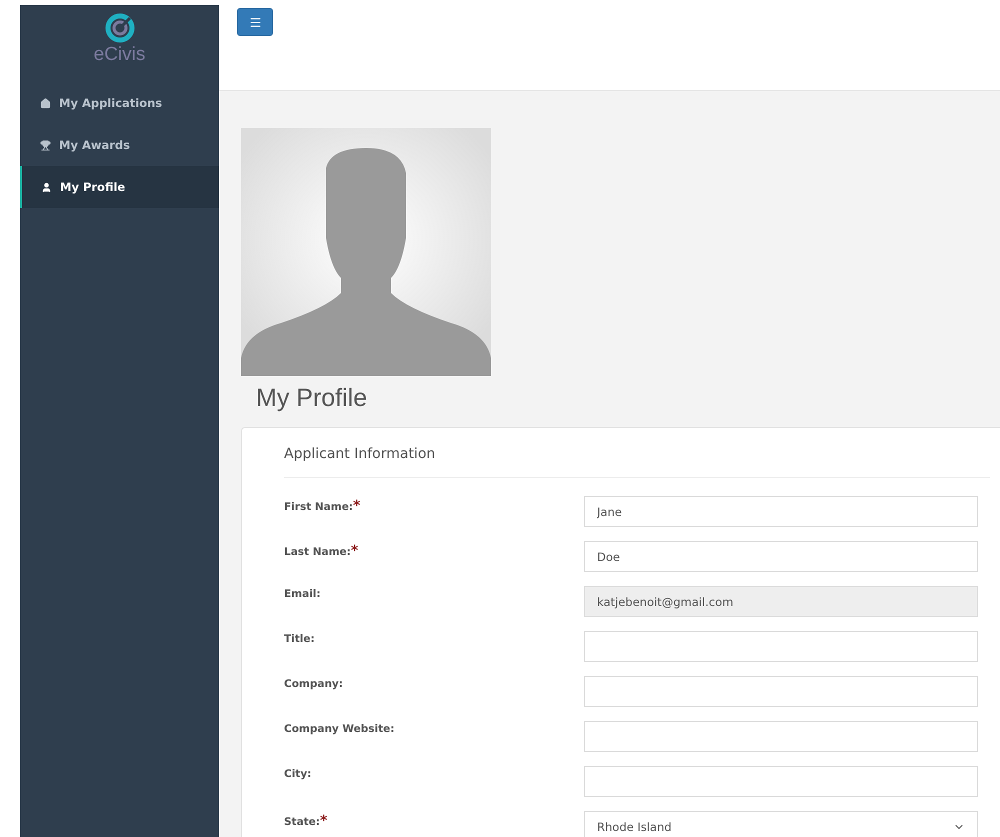 This screenshot has width=1000, height=837. Describe the element at coordinates (322, 551) in the screenshot. I see `field-label: Last Name:*` at that location.